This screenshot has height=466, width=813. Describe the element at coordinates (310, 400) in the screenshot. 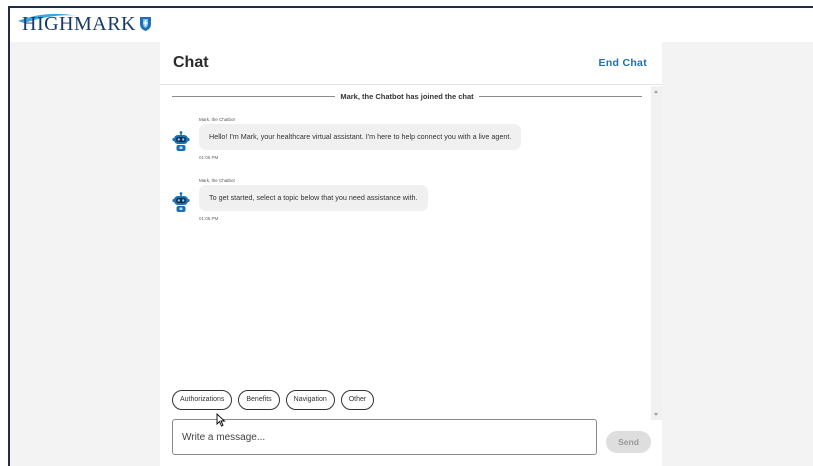

I see `quick-reply-navigation: Navigation` at that location.